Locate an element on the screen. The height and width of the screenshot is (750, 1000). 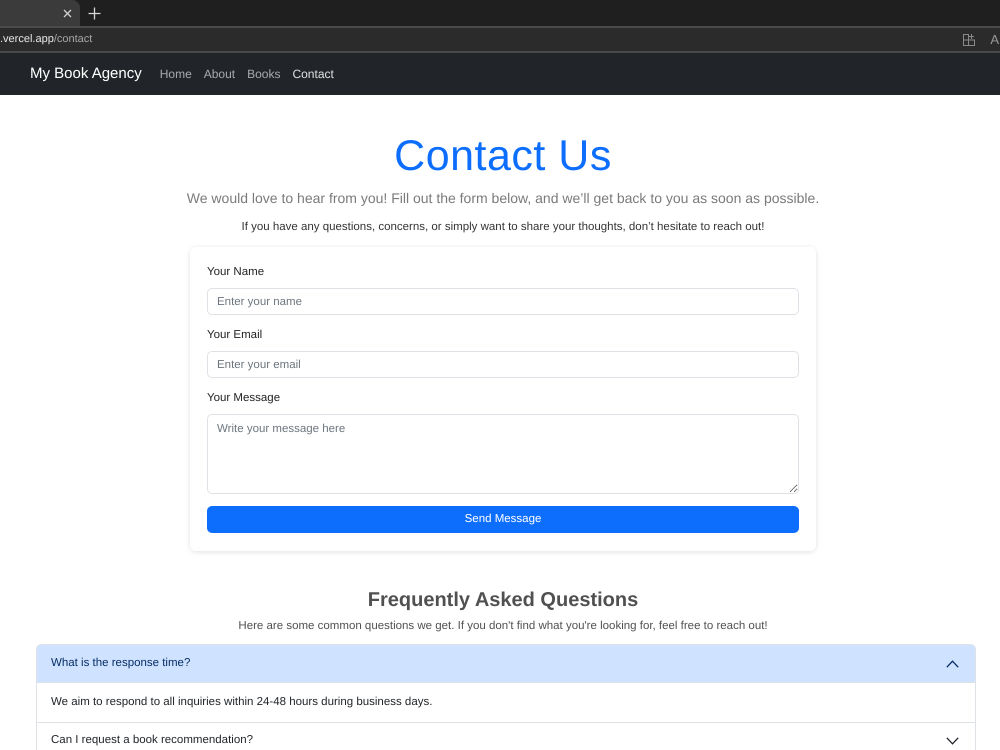
read-aloud-glyph: A is located at coordinates (994, 39).